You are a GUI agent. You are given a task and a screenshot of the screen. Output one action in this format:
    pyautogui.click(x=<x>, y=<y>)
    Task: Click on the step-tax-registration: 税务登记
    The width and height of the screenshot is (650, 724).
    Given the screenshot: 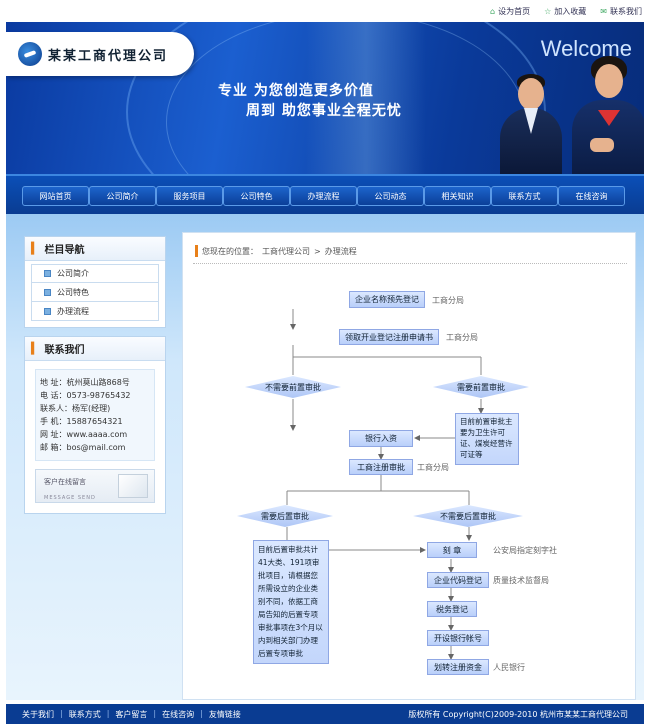 What is the action you would take?
    pyautogui.click(x=452, y=609)
    